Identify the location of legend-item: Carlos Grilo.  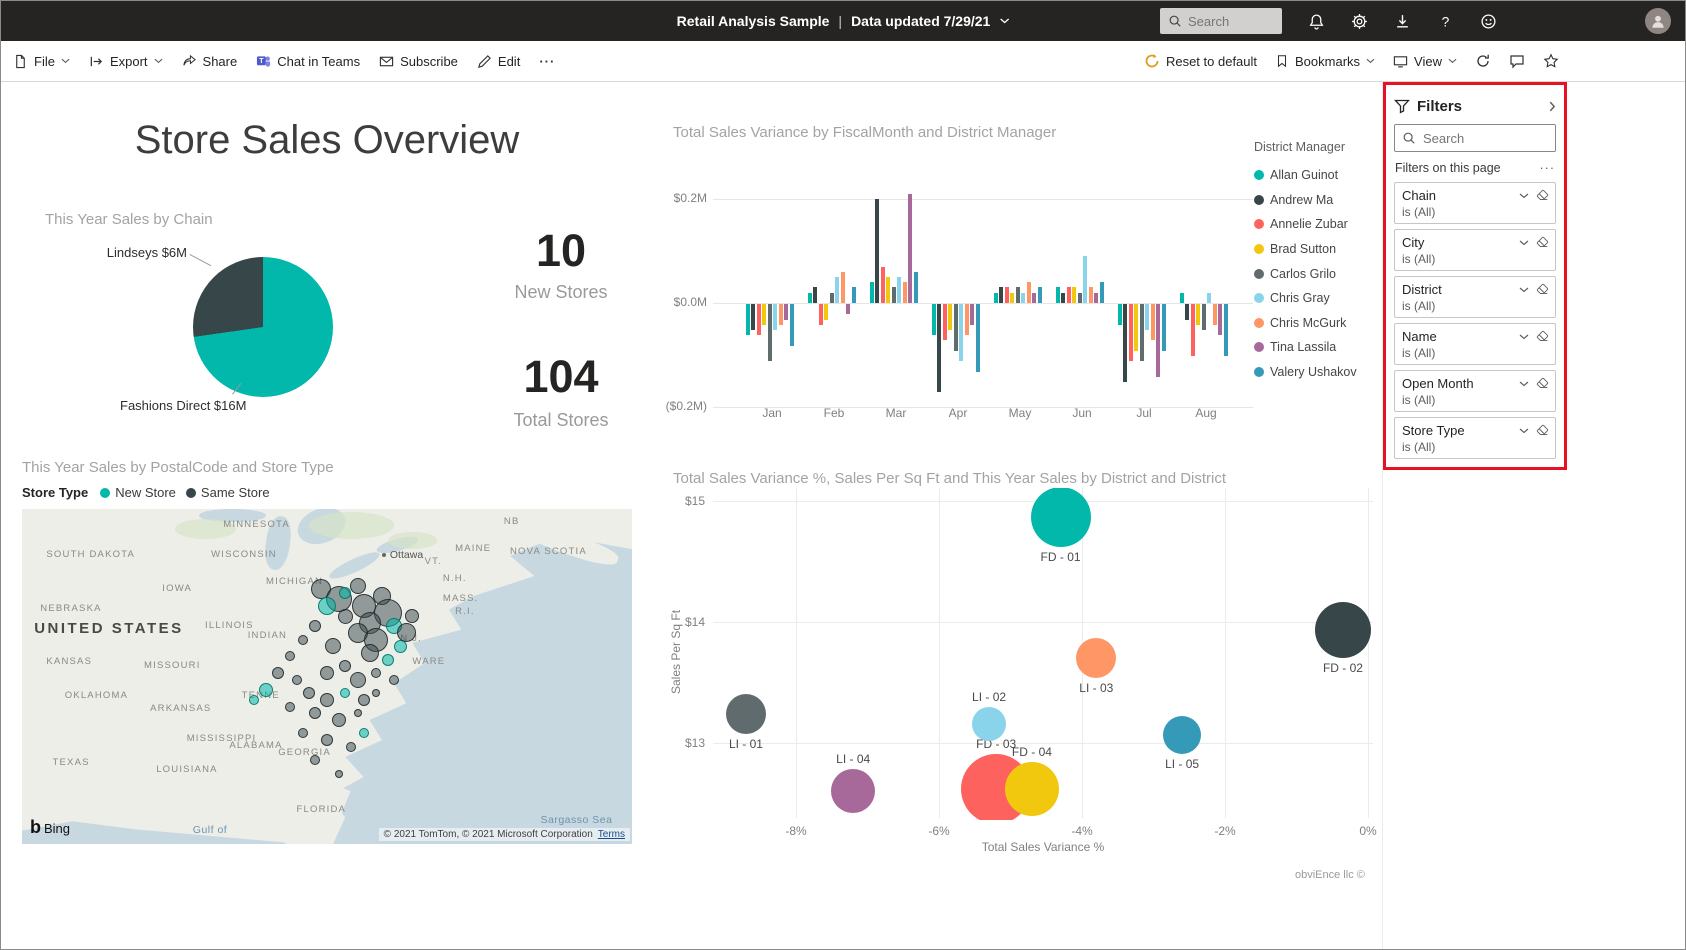
(1317, 273).